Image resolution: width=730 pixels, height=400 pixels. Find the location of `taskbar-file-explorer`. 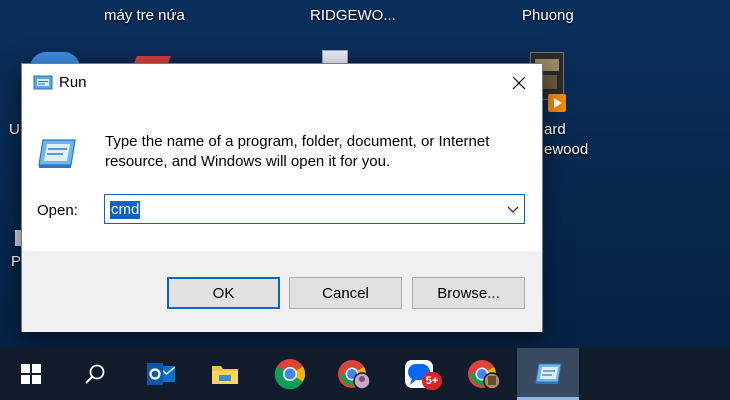

taskbar-file-explorer is located at coordinates (225, 374).